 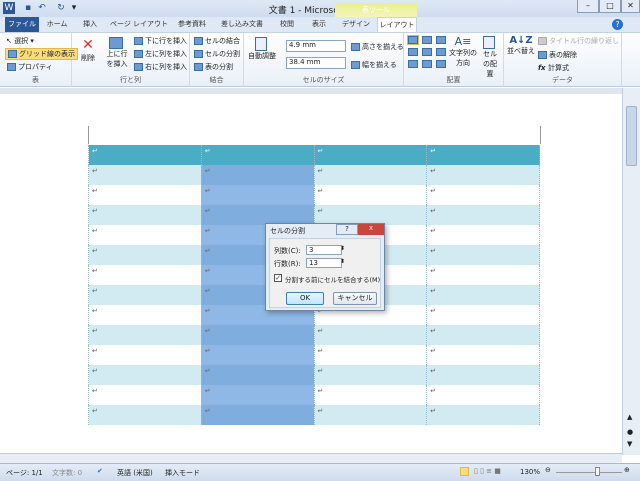 I want to click on text-direction-button: A≡ 文字列の方向, so click(x=463, y=51).